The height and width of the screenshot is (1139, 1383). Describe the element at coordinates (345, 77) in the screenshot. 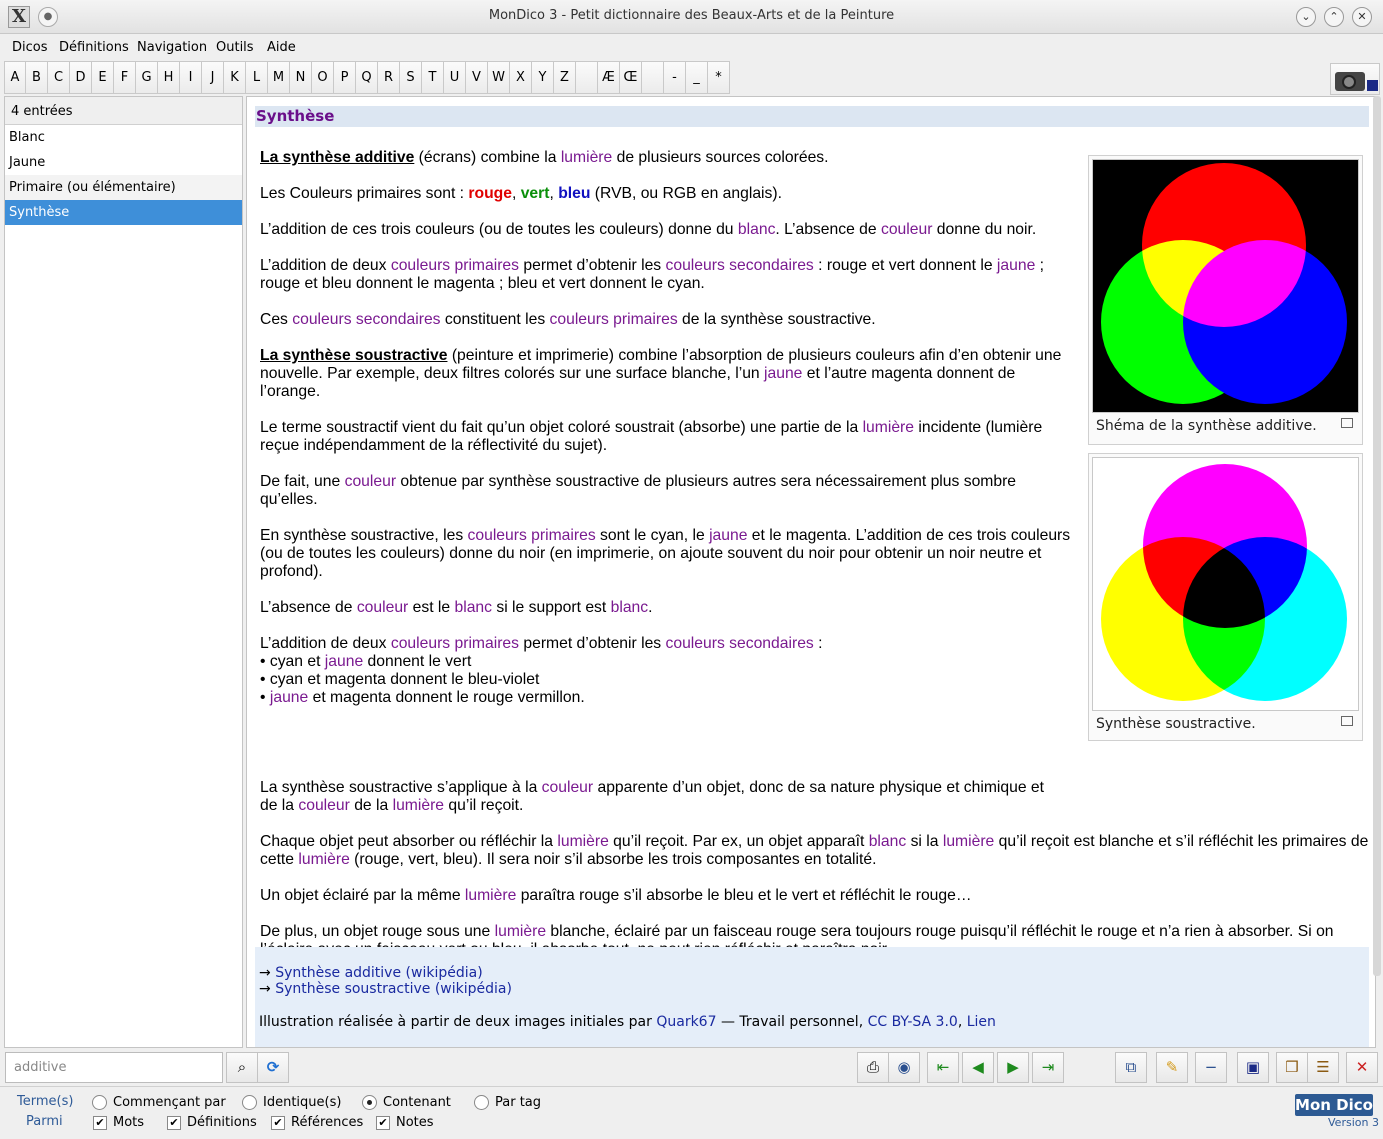

I see `letter-button: P` at that location.